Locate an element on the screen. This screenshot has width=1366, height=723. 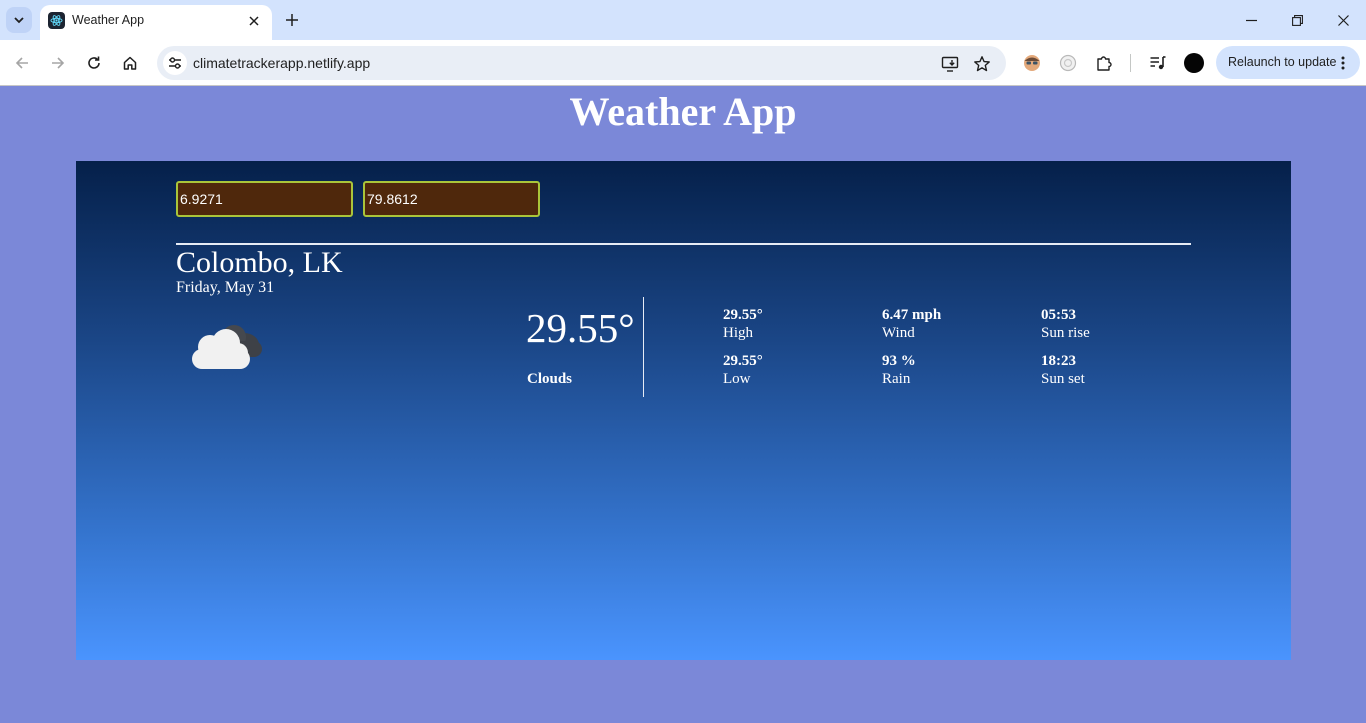
relaunch-label: Relaunch to update is located at coordinates (1282, 62).